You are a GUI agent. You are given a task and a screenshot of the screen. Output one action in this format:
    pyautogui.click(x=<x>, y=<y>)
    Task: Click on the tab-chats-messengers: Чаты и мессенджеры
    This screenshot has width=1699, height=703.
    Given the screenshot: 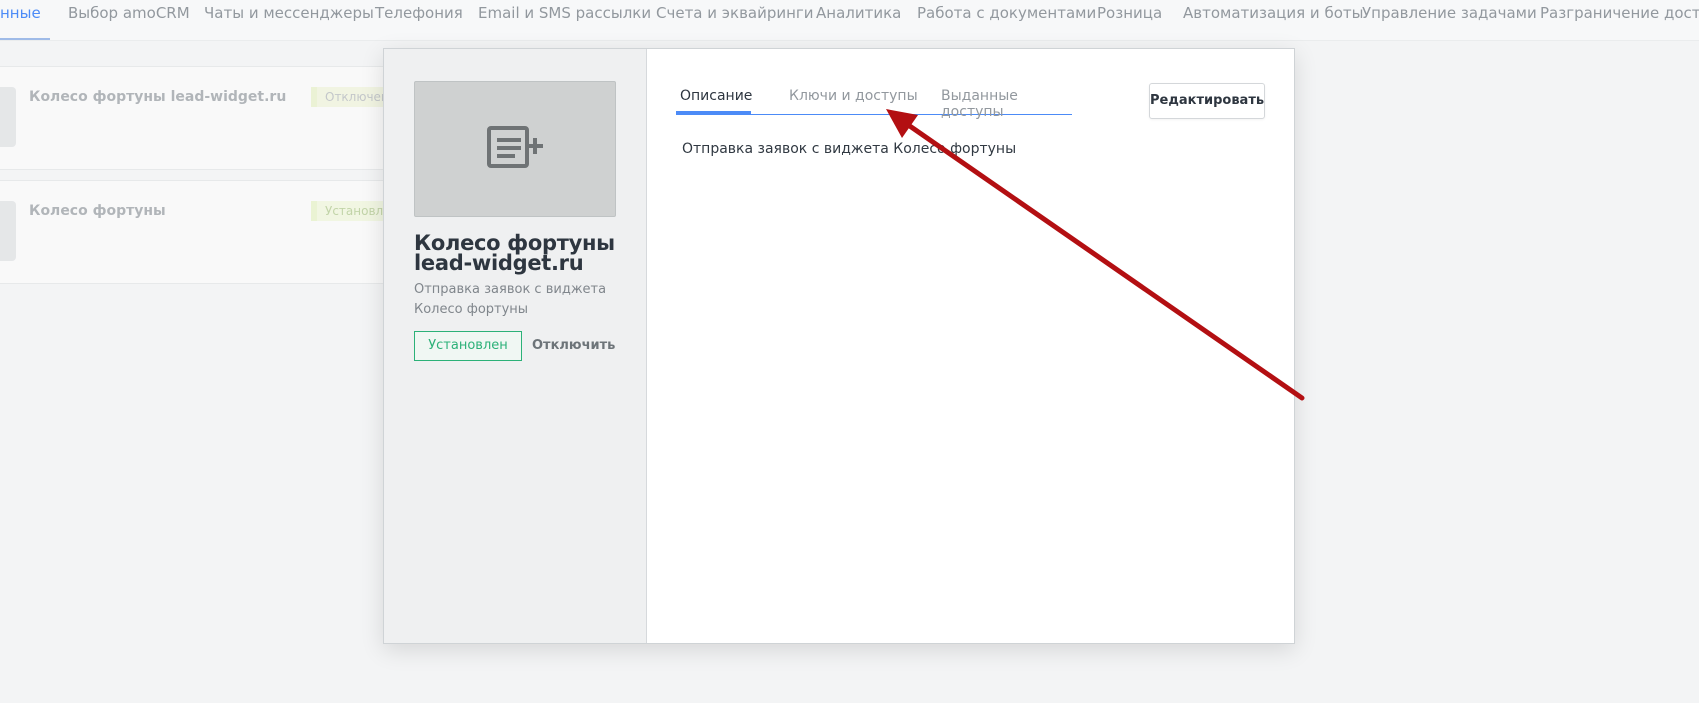 What is the action you would take?
    pyautogui.click(x=289, y=20)
    